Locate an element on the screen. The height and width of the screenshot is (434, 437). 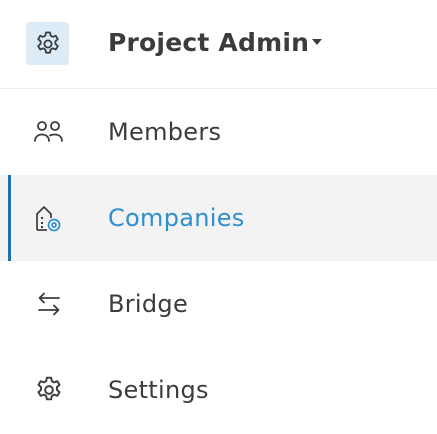
page-title: Project Admin is located at coordinates (209, 42).